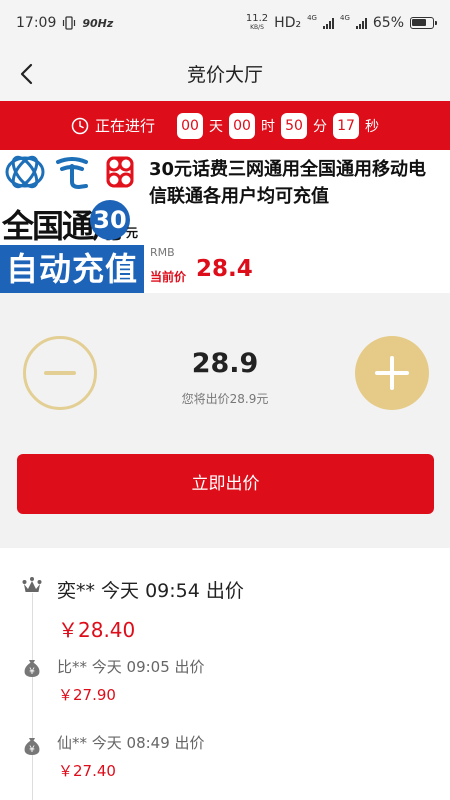  I want to click on crown-icon, so click(32, 584).